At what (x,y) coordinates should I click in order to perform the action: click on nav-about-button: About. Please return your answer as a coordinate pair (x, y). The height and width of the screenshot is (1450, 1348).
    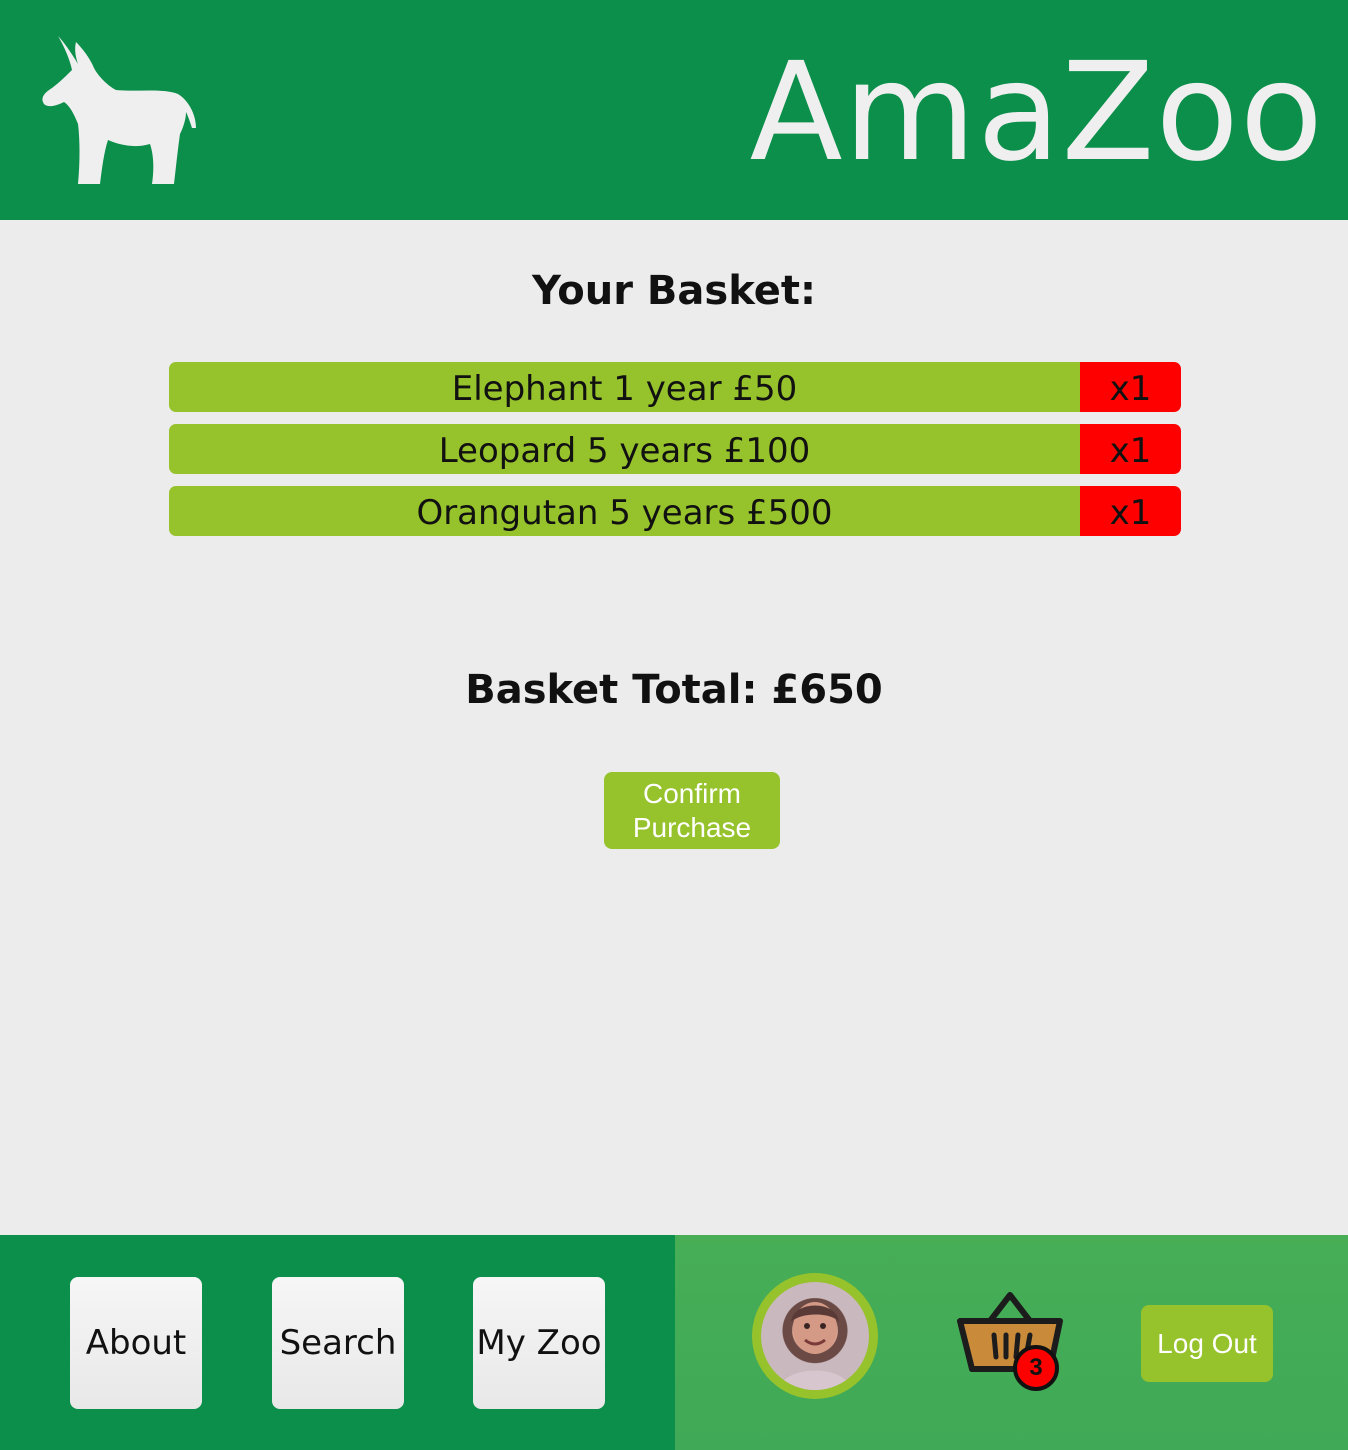
    Looking at the image, I should click on (136, 1343).